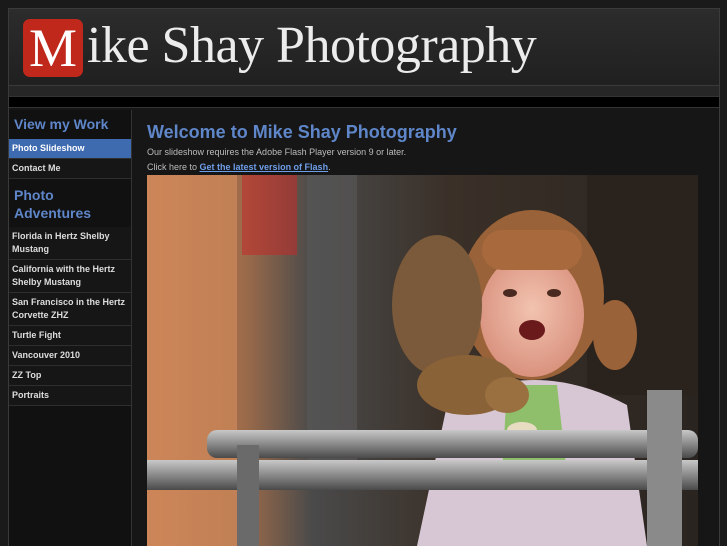  I want to click on site-title: ike Shay Photography, so click(312, 46).